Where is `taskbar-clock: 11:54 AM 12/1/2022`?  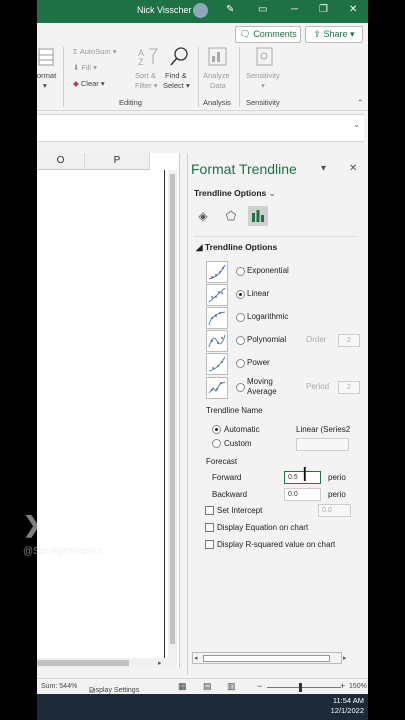
taskbar-clock: 11:54 AM 12/1/2022 is located at coordinates (347, 706).